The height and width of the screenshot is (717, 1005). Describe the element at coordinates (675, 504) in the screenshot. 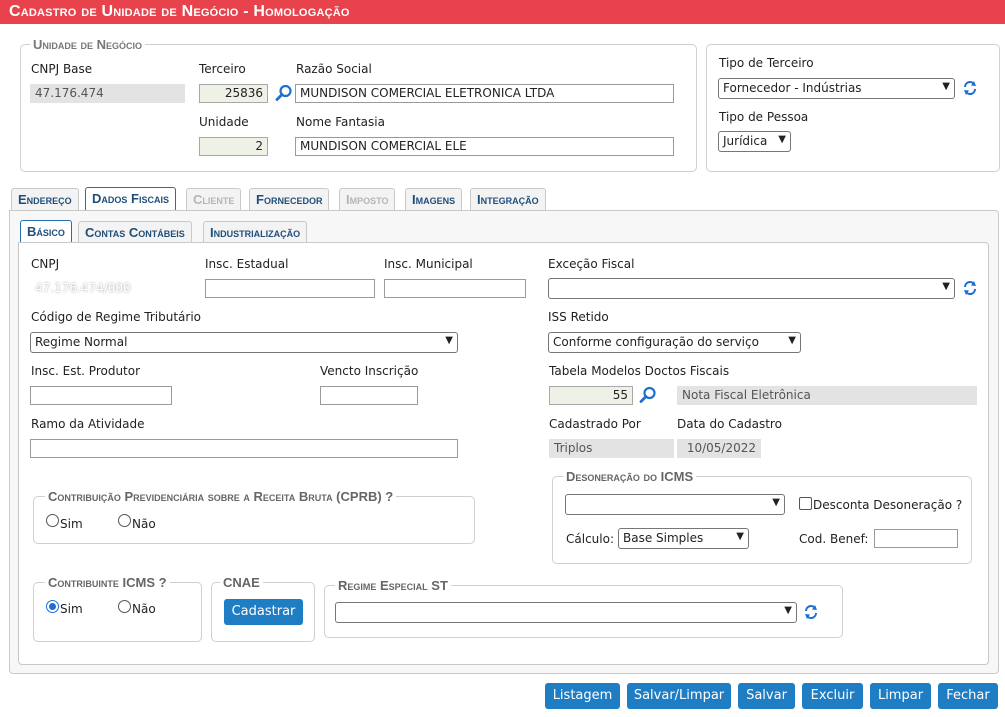

I see `desoneracao-select: ▼` at that location.